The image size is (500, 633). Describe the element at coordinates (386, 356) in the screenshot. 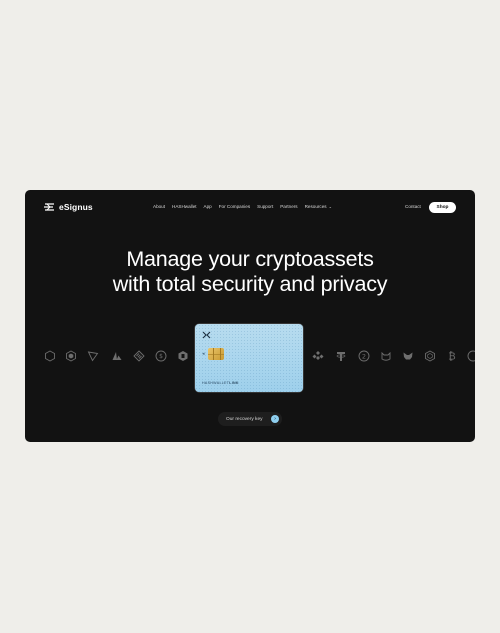

I see `cat-icon` at that location.